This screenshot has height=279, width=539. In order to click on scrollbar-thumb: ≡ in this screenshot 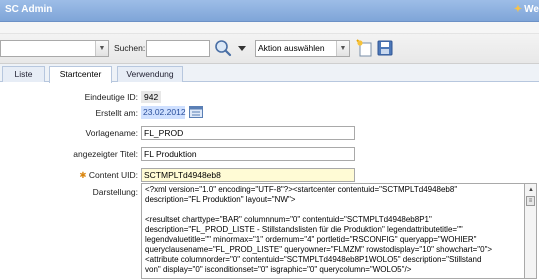, I will do `click(530, 201)`.